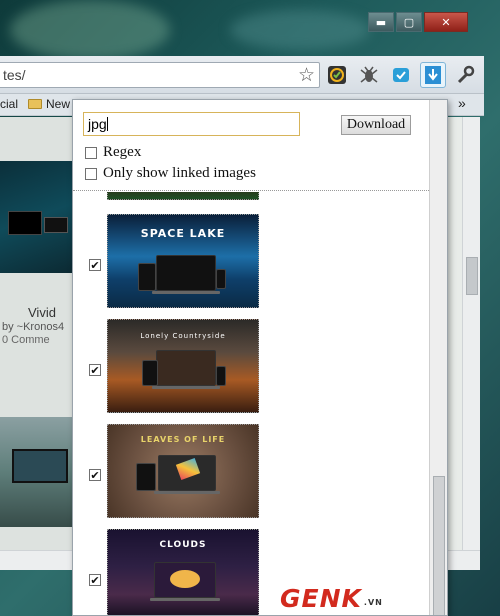 The height and width of the screenshot is (616, 500). What do you see at coordinates (373, 602) in the screenshot?
I see `watermark-suffix: .VN` at bounding box center [373, 602].